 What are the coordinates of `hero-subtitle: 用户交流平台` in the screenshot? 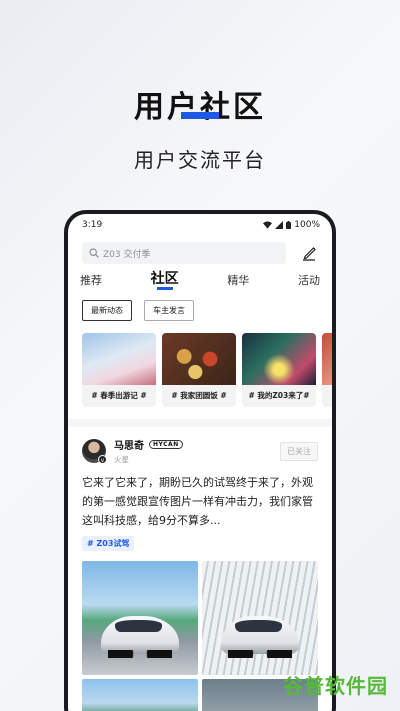 It's located at (200, 160).